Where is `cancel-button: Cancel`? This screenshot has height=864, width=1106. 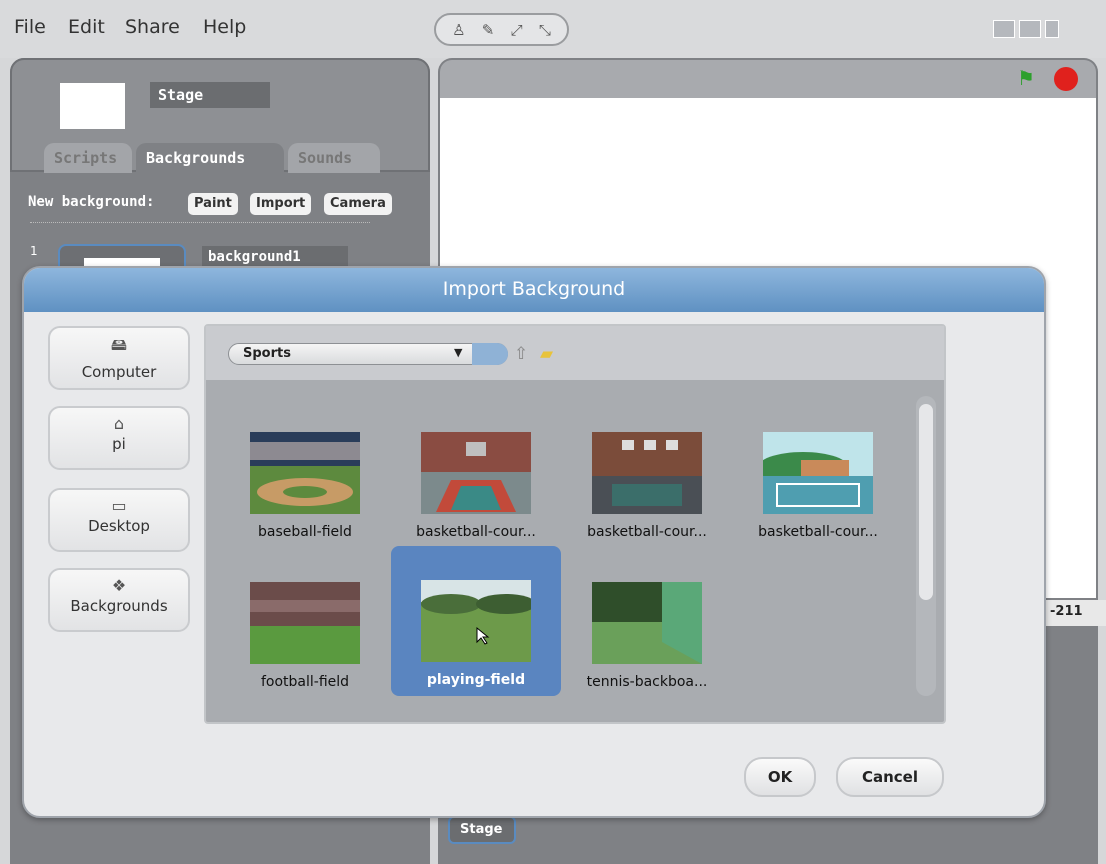
cancel-button: Cancel is located at coordinates (890, 777).